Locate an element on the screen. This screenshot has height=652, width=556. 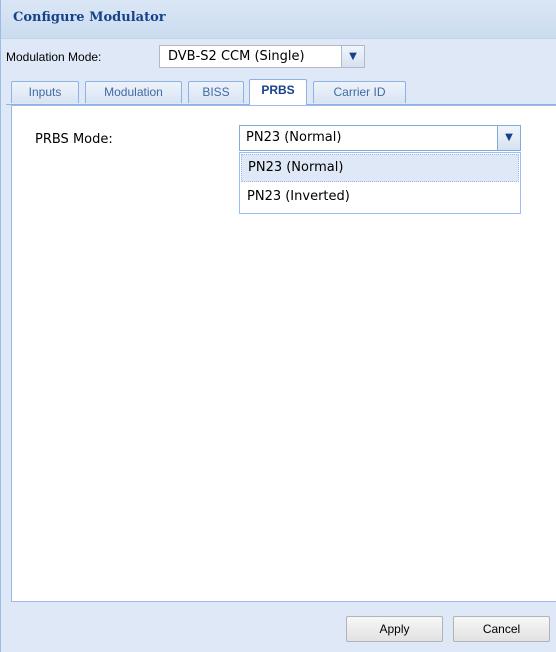
dialog-title-bar: Configure Modulator is located at coordinates (278, 19).